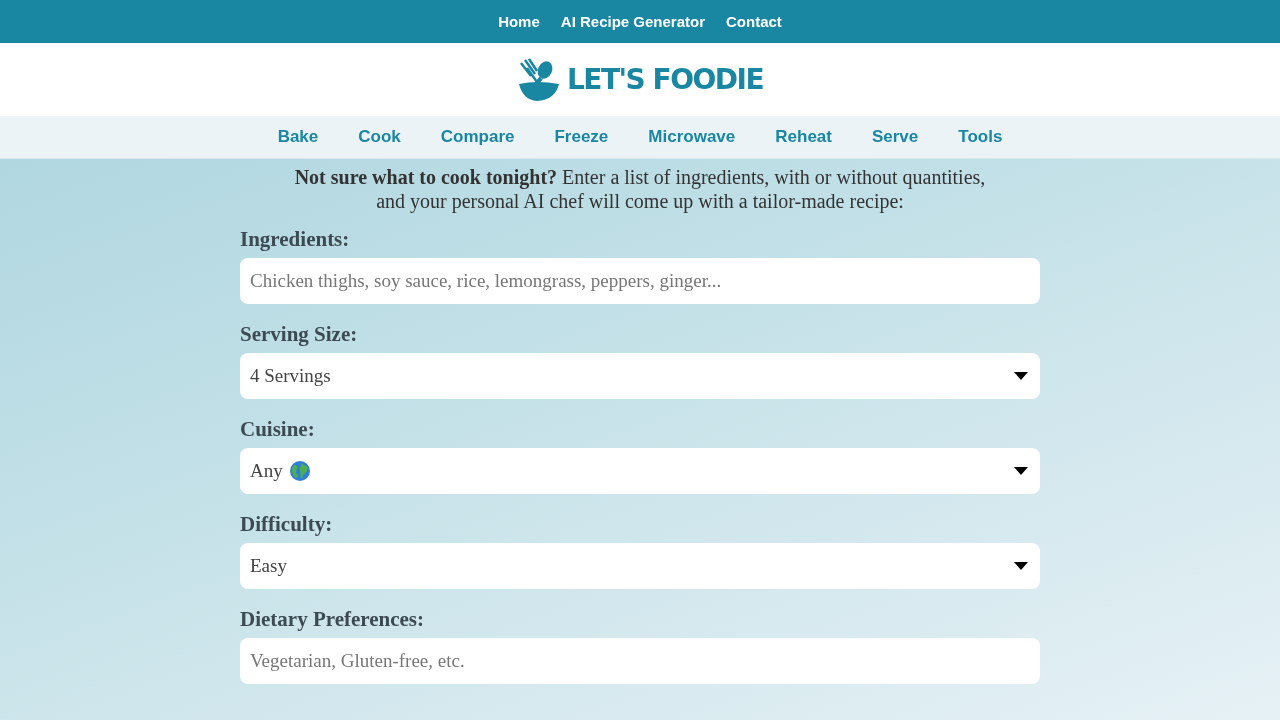 Image resolution: width=1280 pixels, height=720 pixels. What do you see at coordinates (640, 471) in the screenshot?
I see `dropdown-field: Any` at bounding box center [640, 471].